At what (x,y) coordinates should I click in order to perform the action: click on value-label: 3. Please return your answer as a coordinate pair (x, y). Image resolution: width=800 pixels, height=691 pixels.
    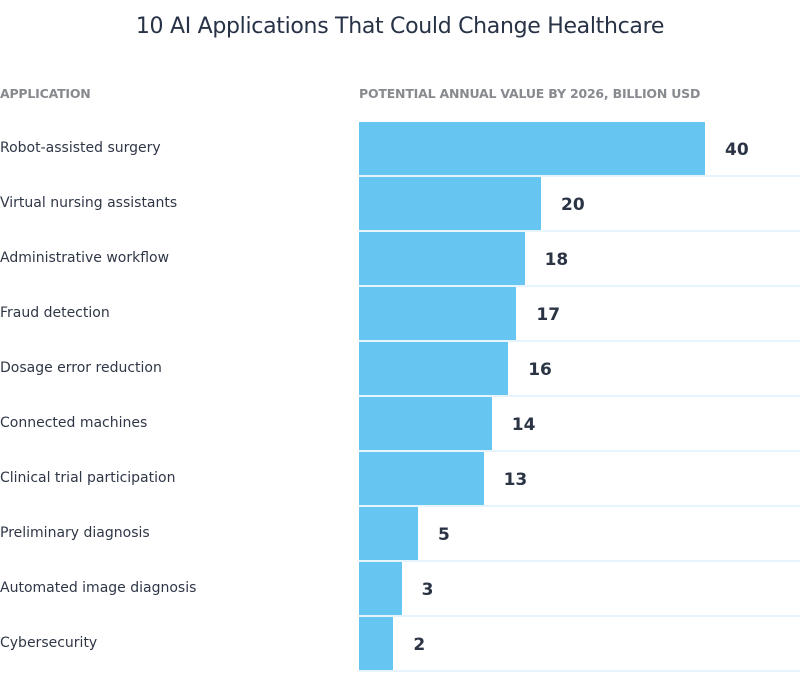
    Looking at the image, I should click on (427, 590).